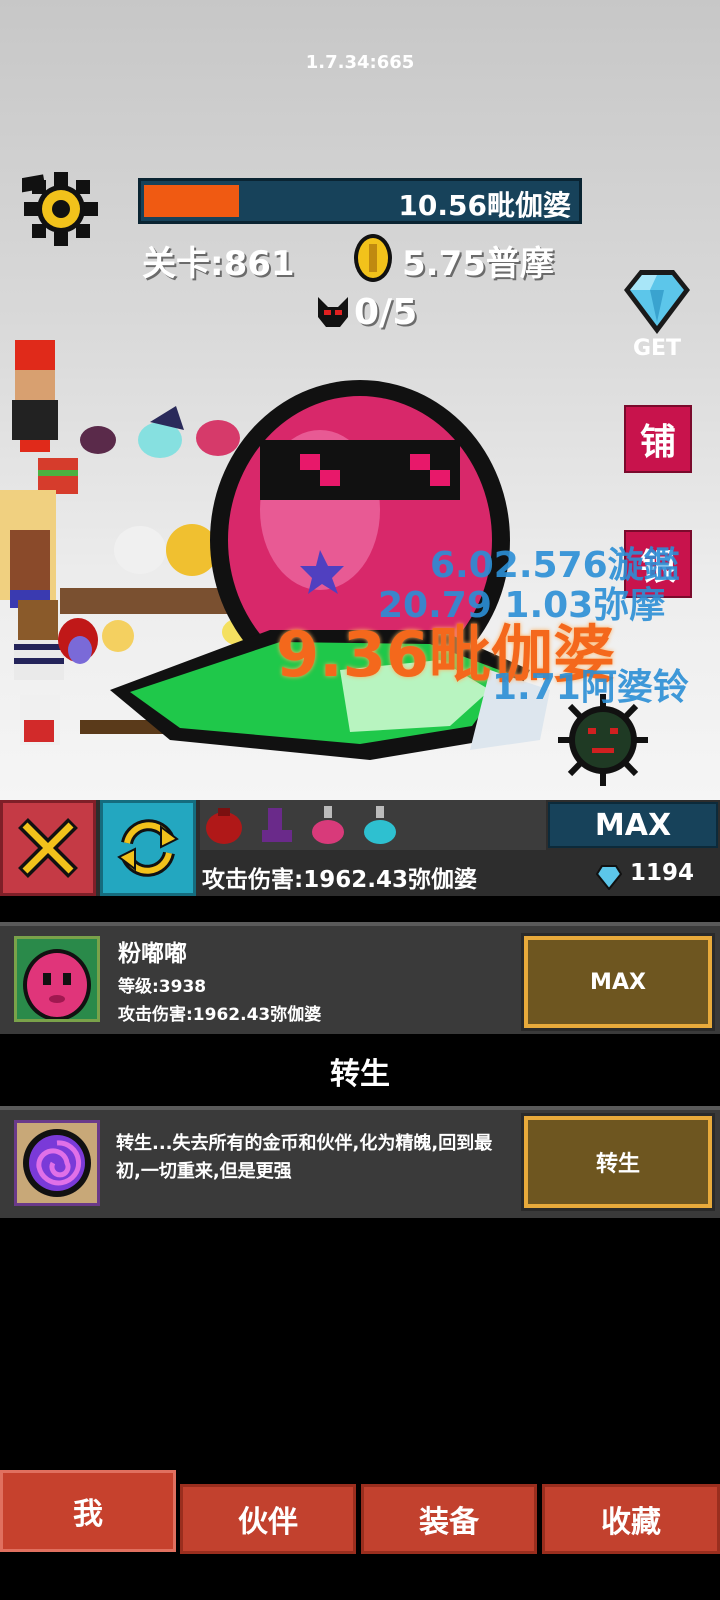 The height and width of the screenshot is (1600, 720). I want to click on skill-swords-button, so click(48, 848).